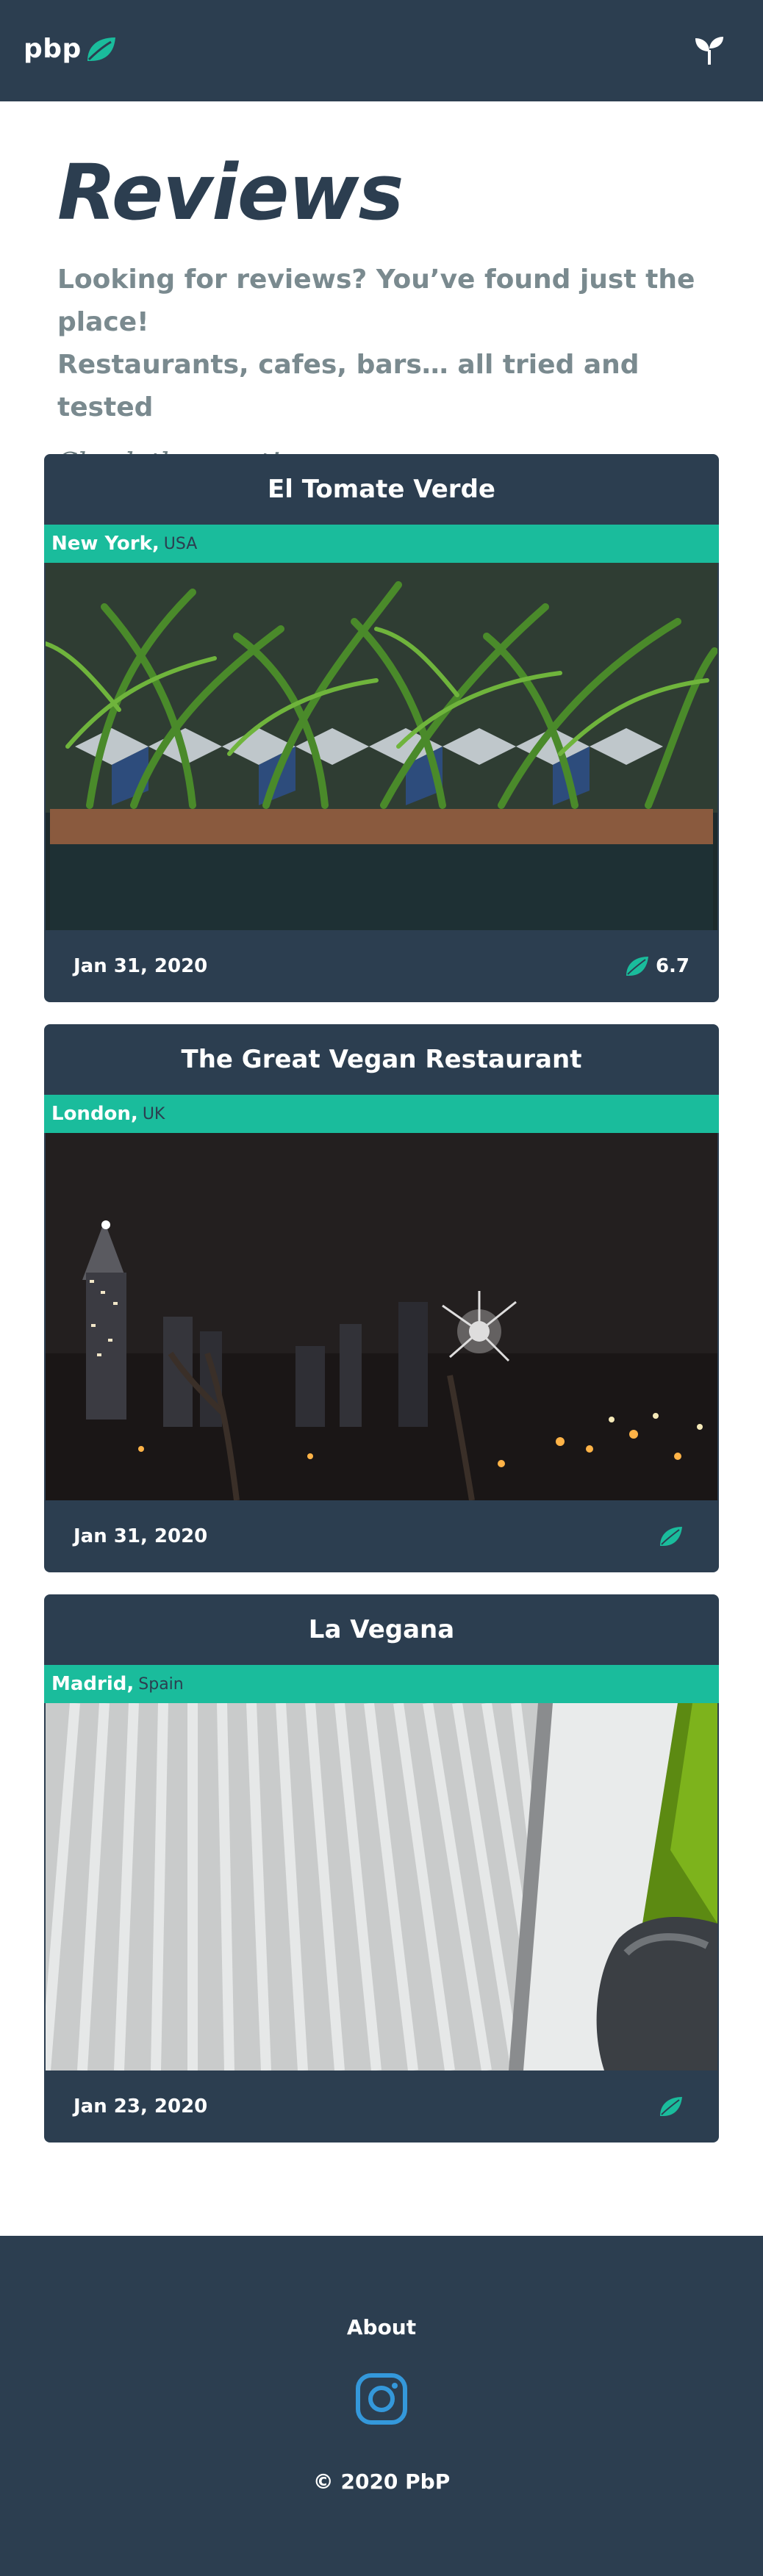 Image resolution: width=763 pixels, height=2576 pixels. Describe the element at coordinates (94, 1114) in the screenshot. I see `review-city: London,` at that location.